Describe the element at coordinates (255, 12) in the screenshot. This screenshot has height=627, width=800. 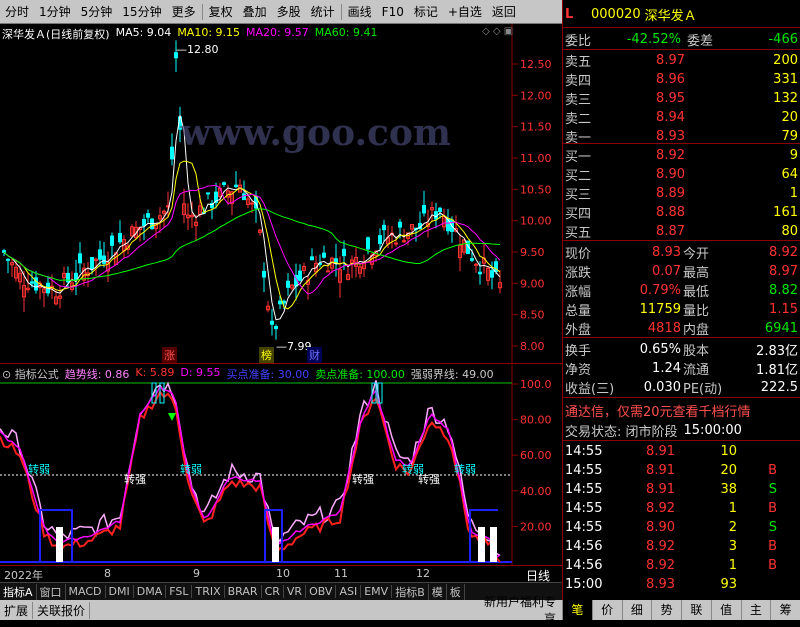
I see `toolbar-btn-6: 叠加` at that location.